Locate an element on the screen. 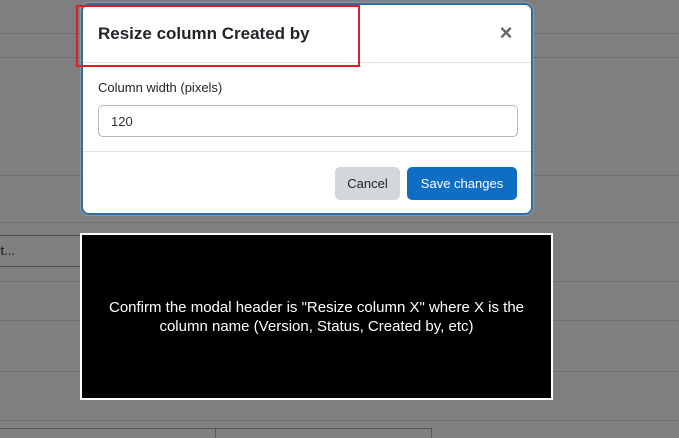  close-icon: × is located at coordinates (506, 32).